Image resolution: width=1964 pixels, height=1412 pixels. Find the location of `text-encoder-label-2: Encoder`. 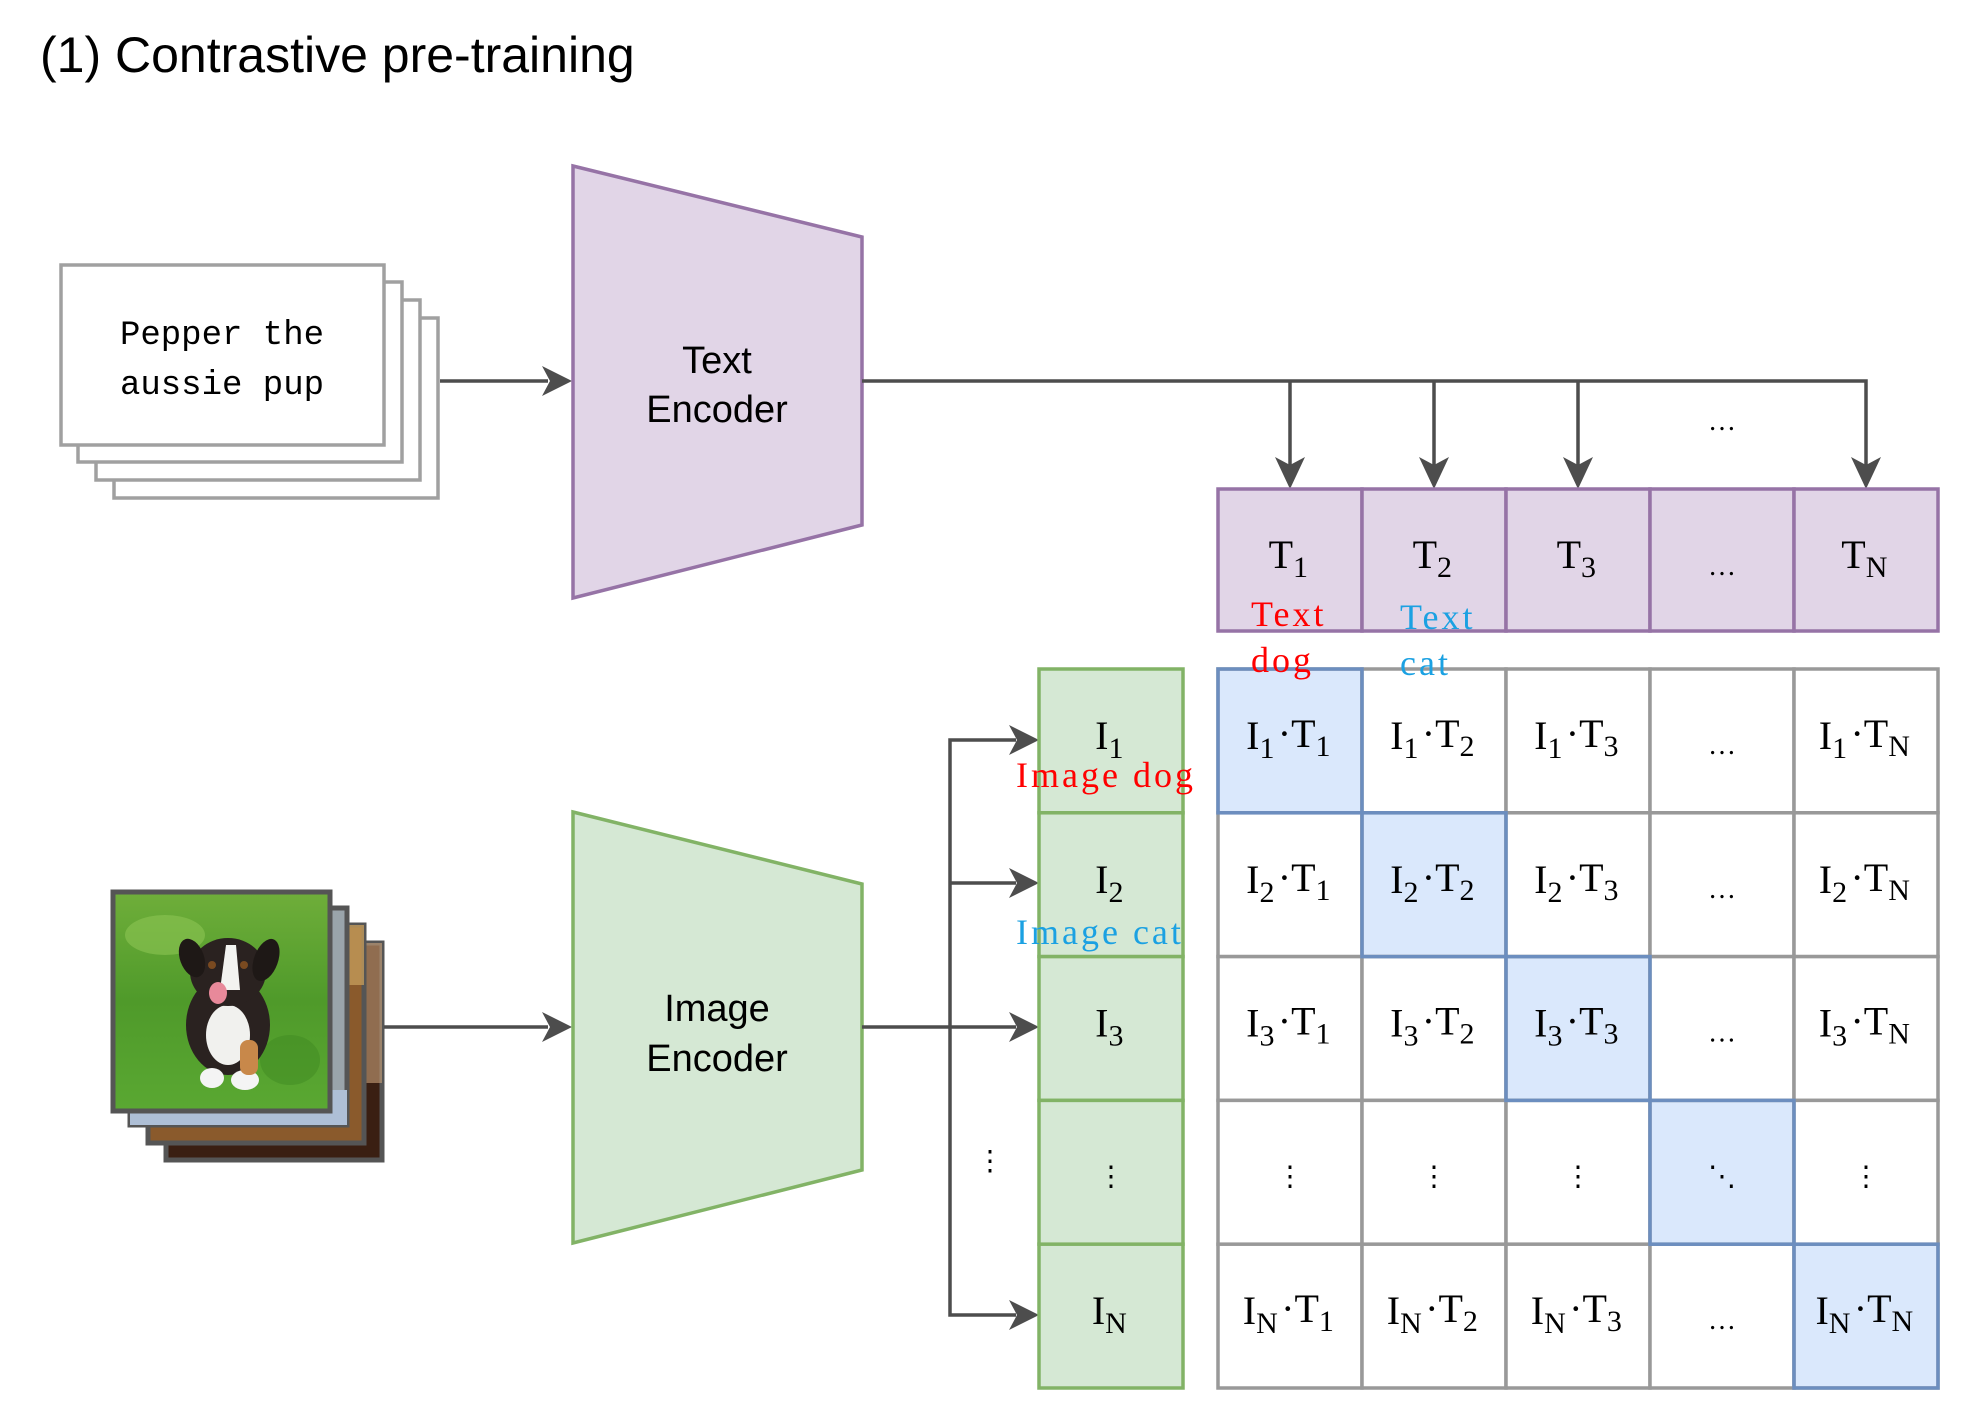

text-encoder-label-2: Encoder is located at coordinates (717, 410).